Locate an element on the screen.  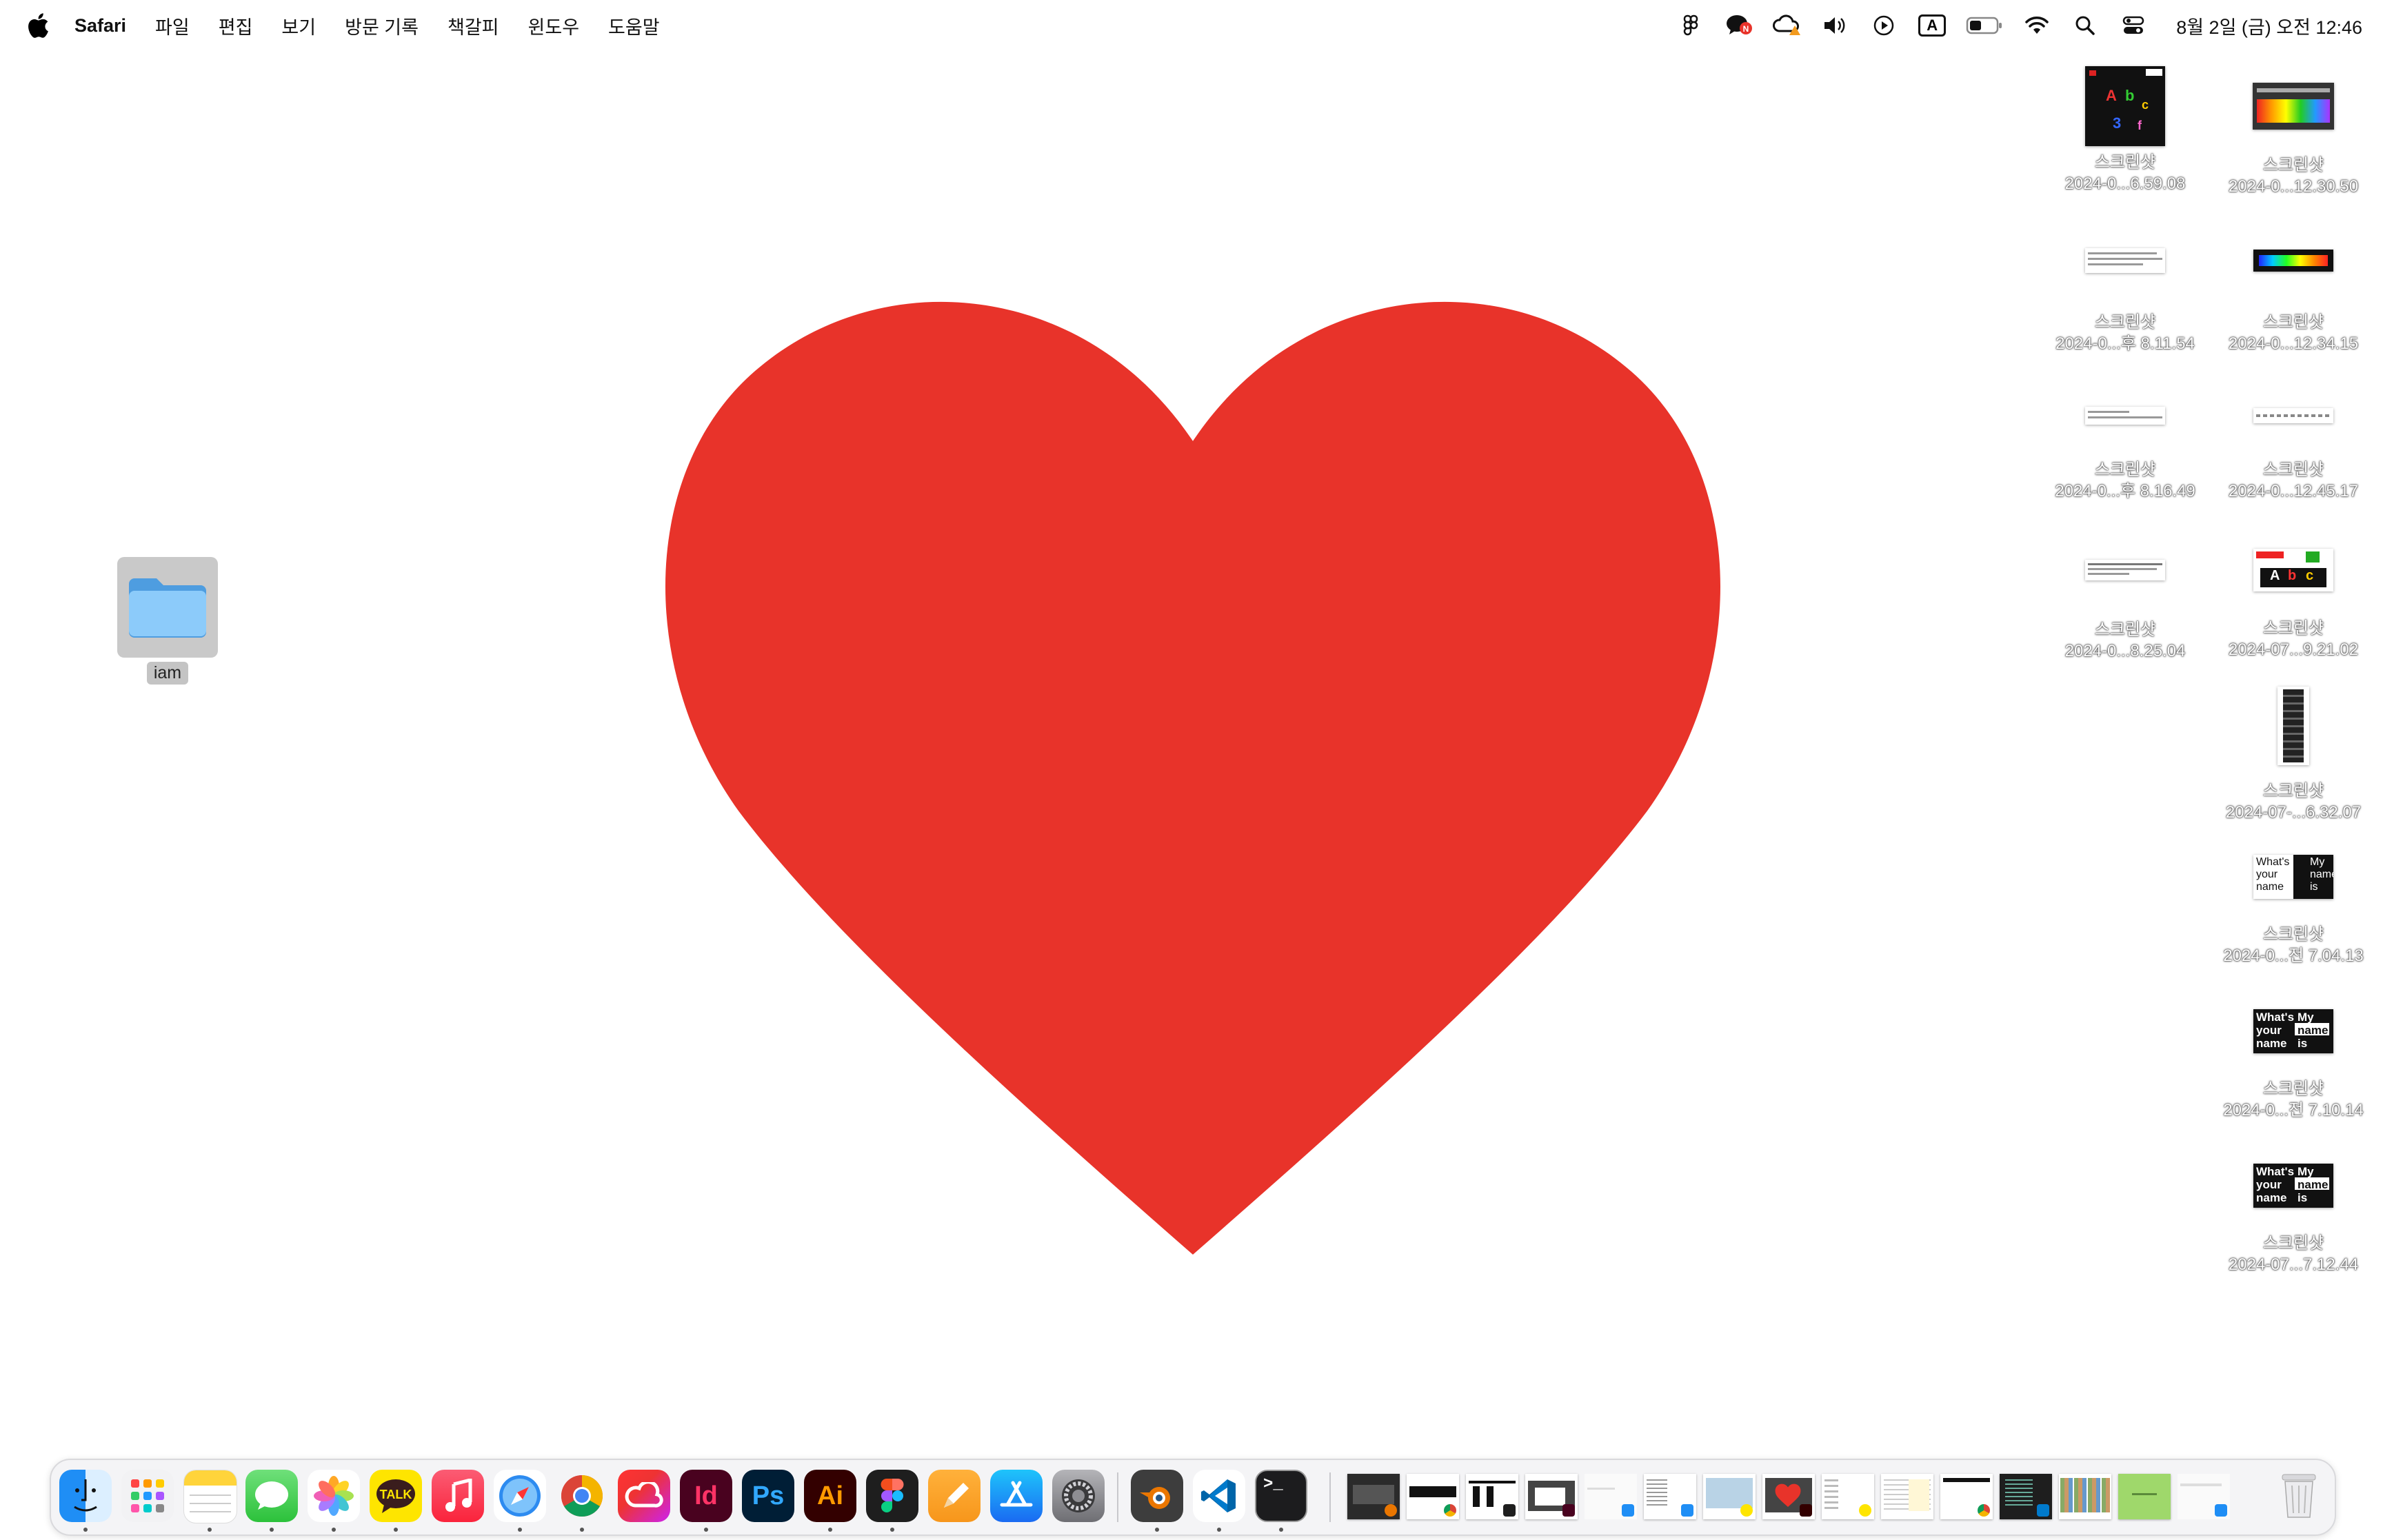
system-settings-icon is located at coordinates (1078, 1496).